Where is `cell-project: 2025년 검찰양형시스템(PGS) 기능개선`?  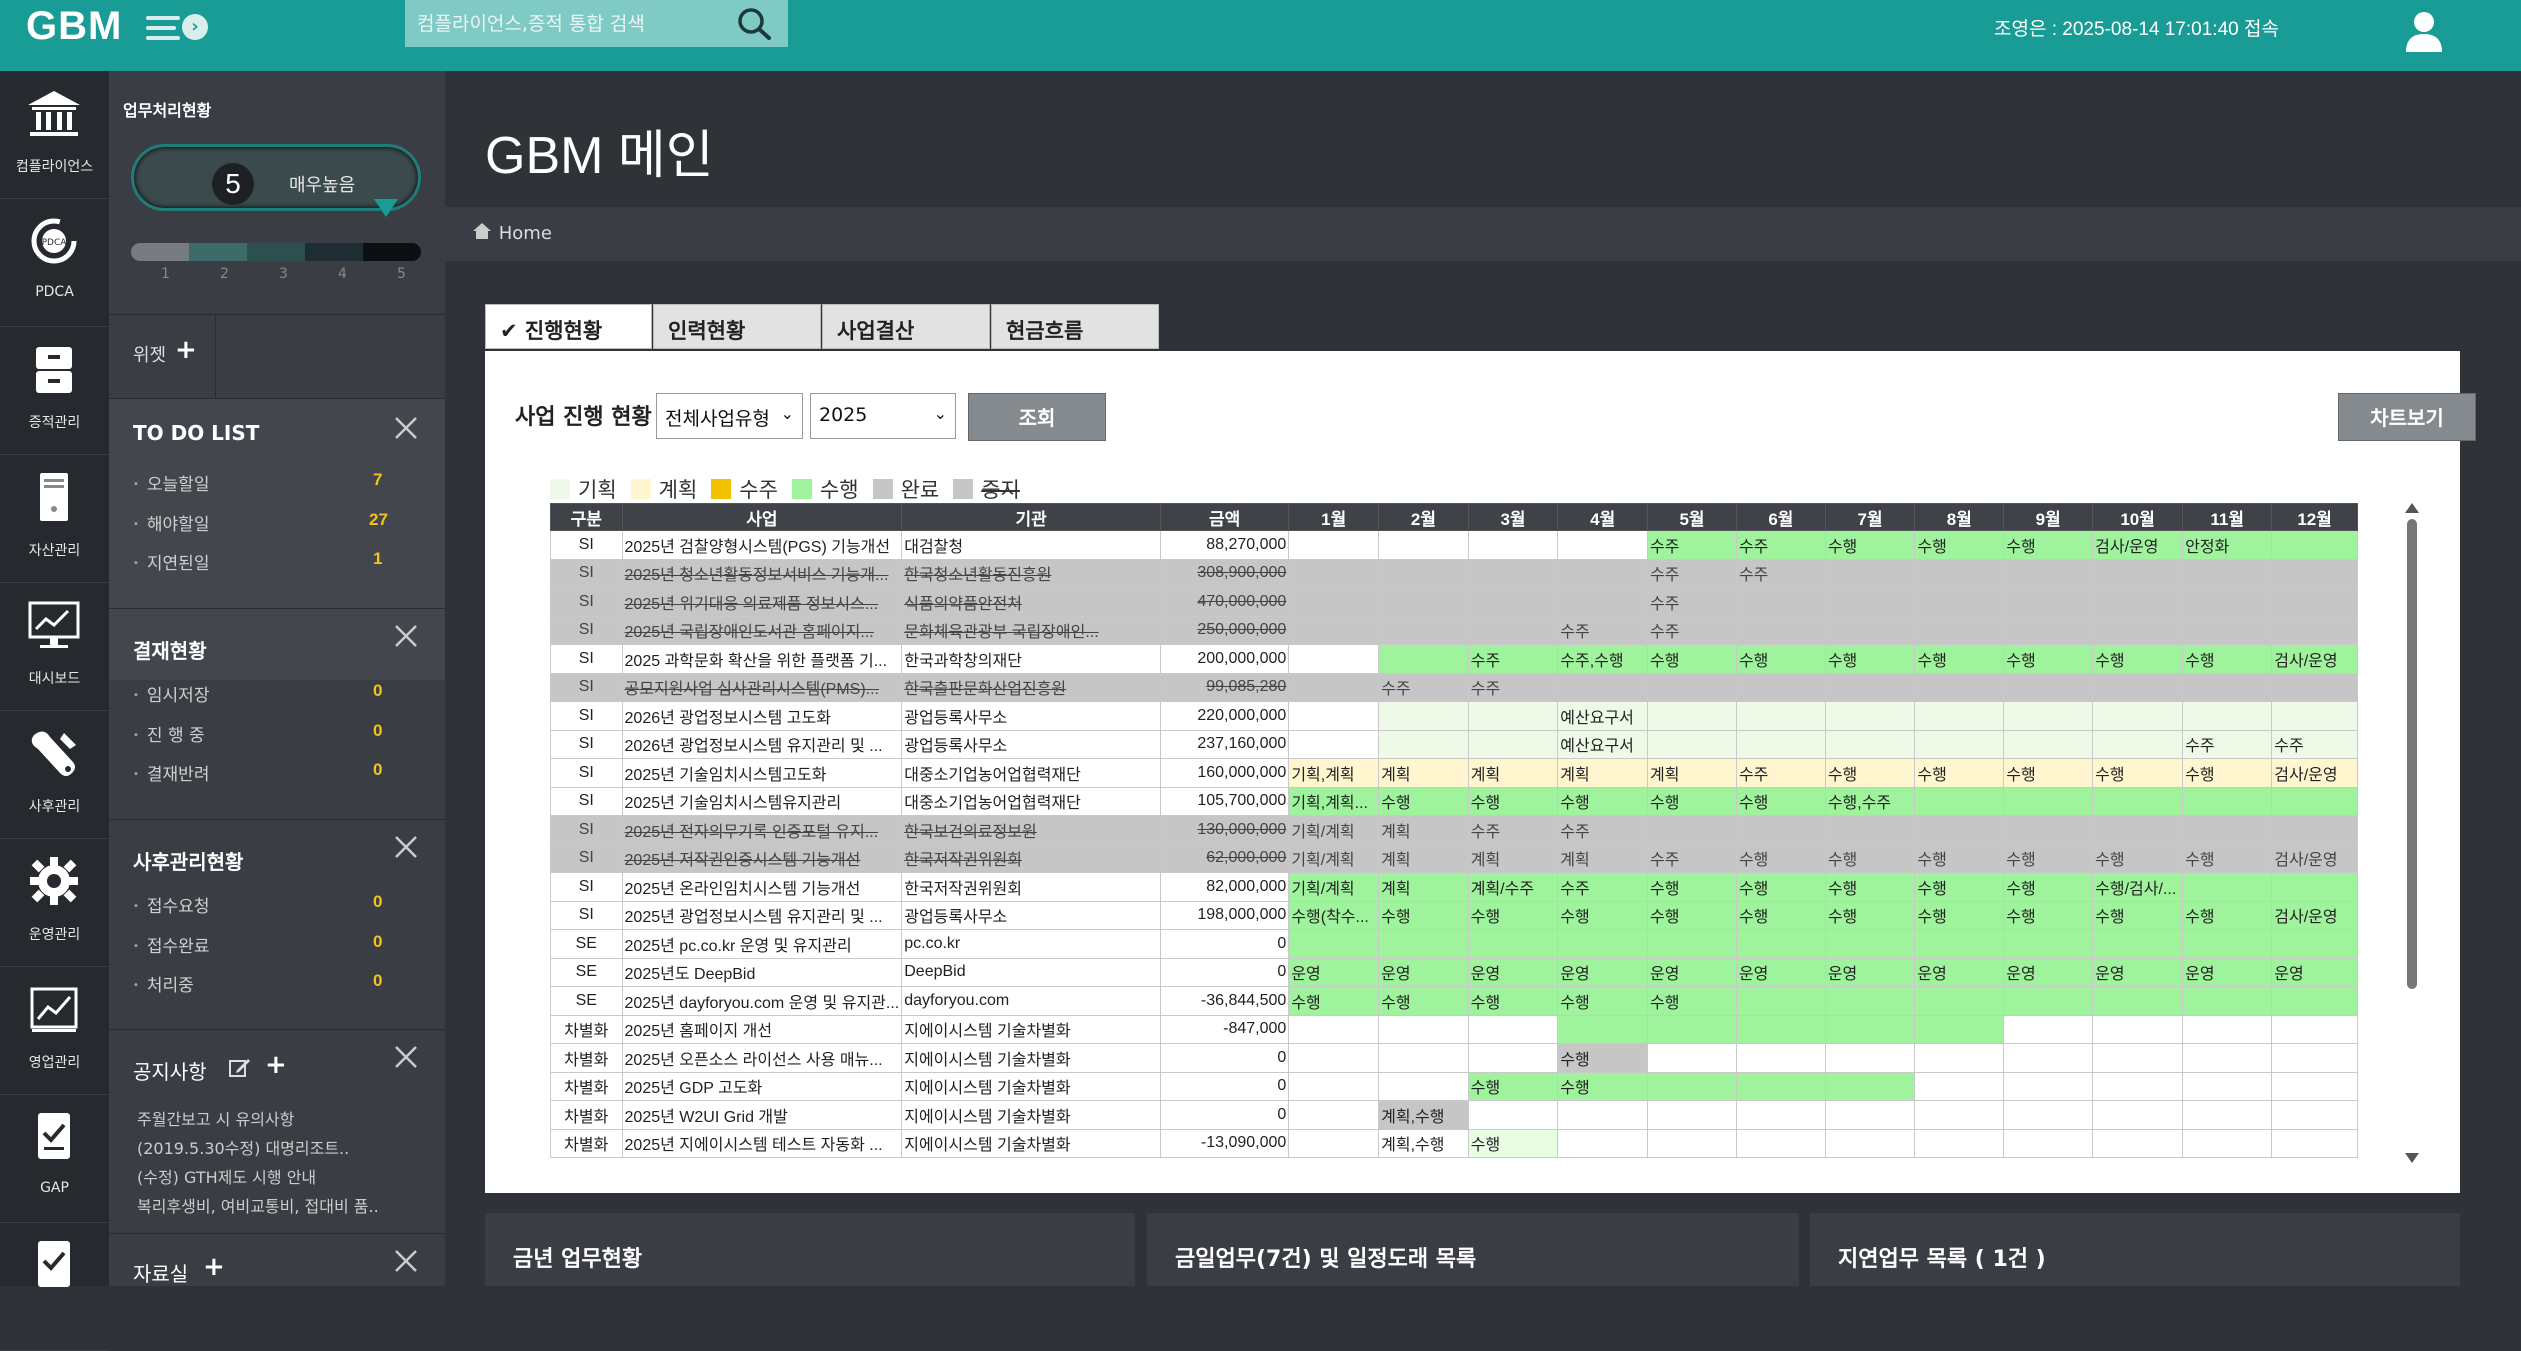 cell-project: 2025년 검찰양형시스템(PGS) 기능개선 is located at coordinates (762, 545).